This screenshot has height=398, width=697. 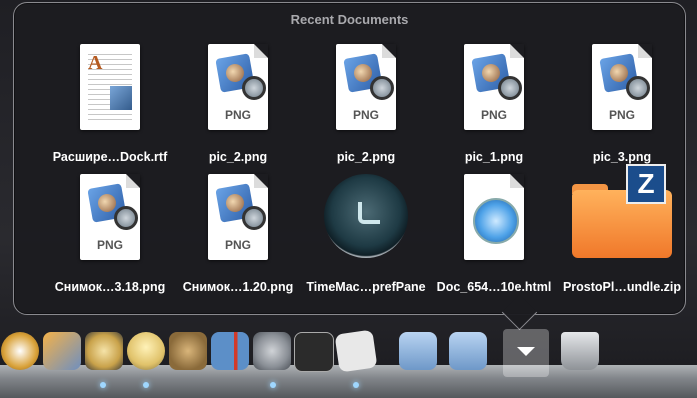 What do you see at coordinates (622, 287) in the screenshot?
I see `document-label: ProstoPl…undle.zip` at bounding box center [622, 287].